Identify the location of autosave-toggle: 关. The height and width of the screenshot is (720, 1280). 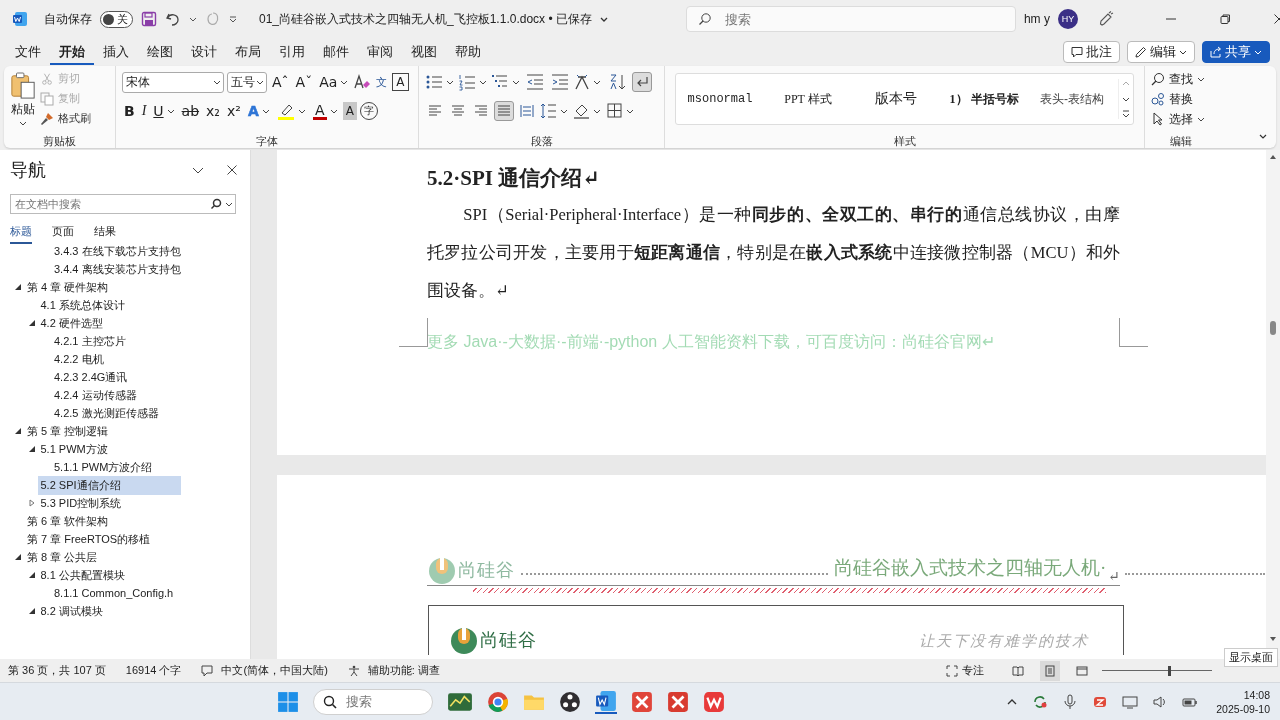
(116, 19).